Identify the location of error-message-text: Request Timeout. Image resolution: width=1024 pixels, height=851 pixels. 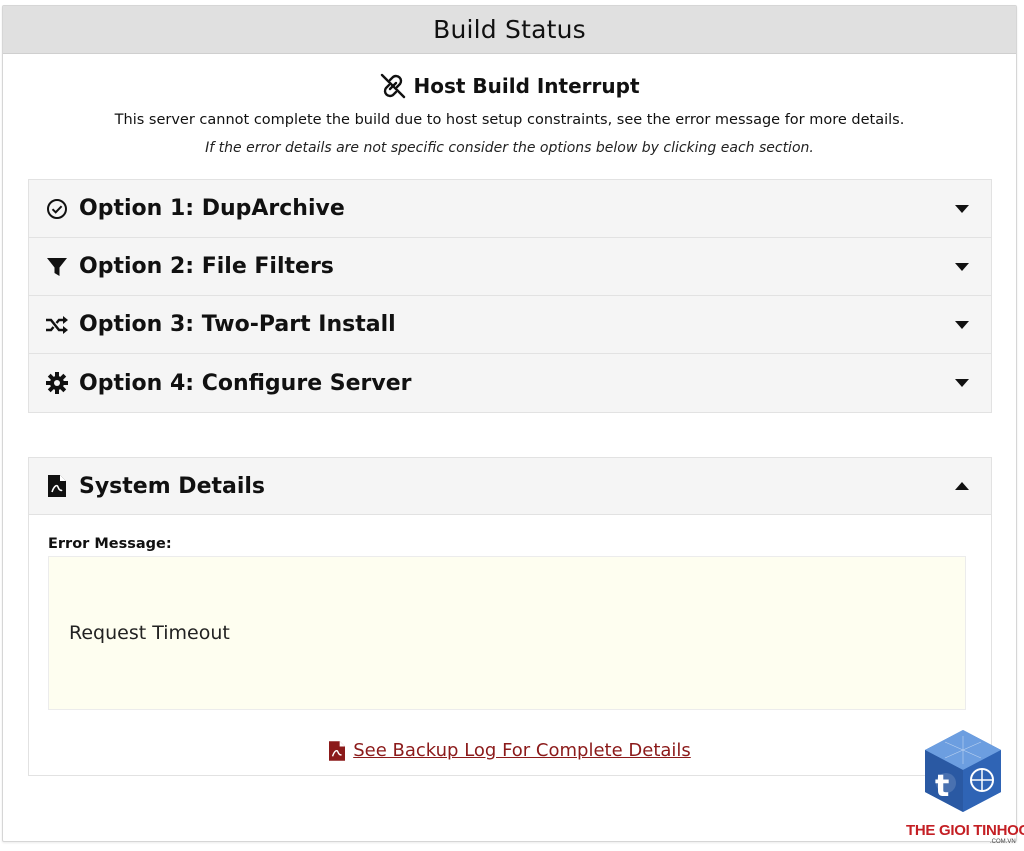
(149, 633).